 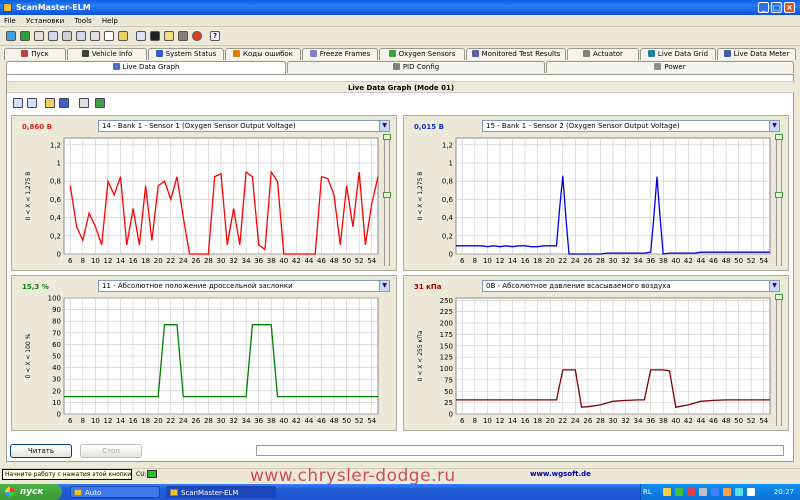 What do you see at coordinates (776, 7) in the screenshot?
I see `maximize-button: □` at bounding box center [776, 7].